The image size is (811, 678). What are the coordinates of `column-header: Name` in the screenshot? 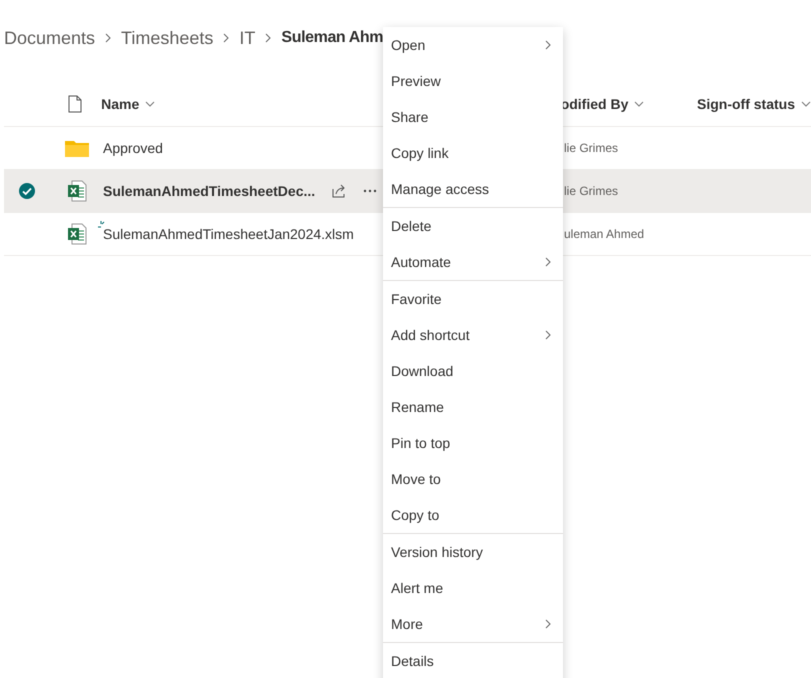 It's located at (120, 104).